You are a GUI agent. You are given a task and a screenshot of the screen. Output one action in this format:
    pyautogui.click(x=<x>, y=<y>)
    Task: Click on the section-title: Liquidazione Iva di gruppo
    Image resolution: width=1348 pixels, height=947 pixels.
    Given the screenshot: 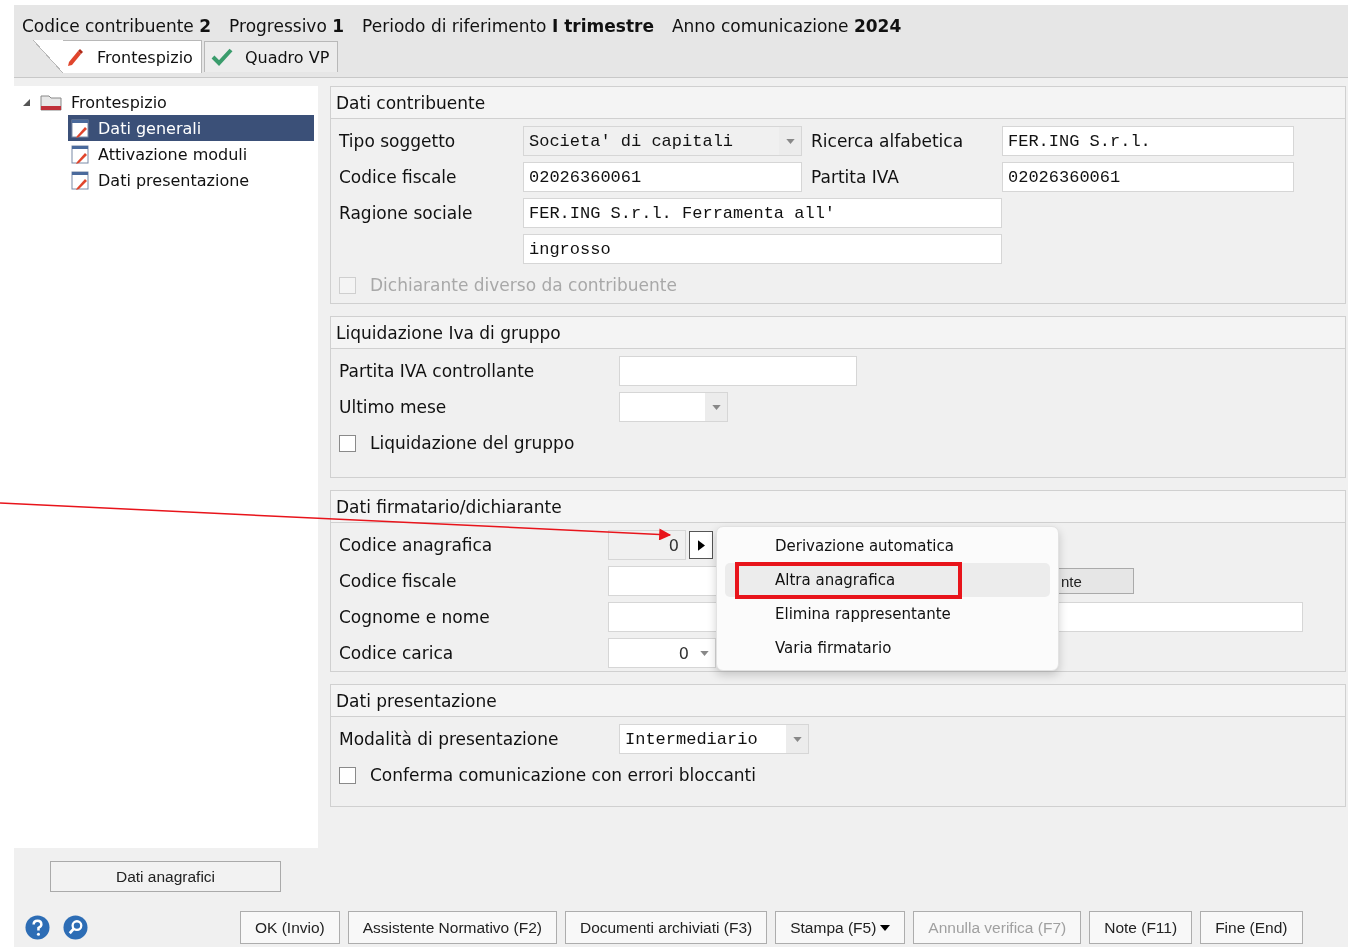 What is the action you would take?
    pyautogui.click(x=838, y=333)
    